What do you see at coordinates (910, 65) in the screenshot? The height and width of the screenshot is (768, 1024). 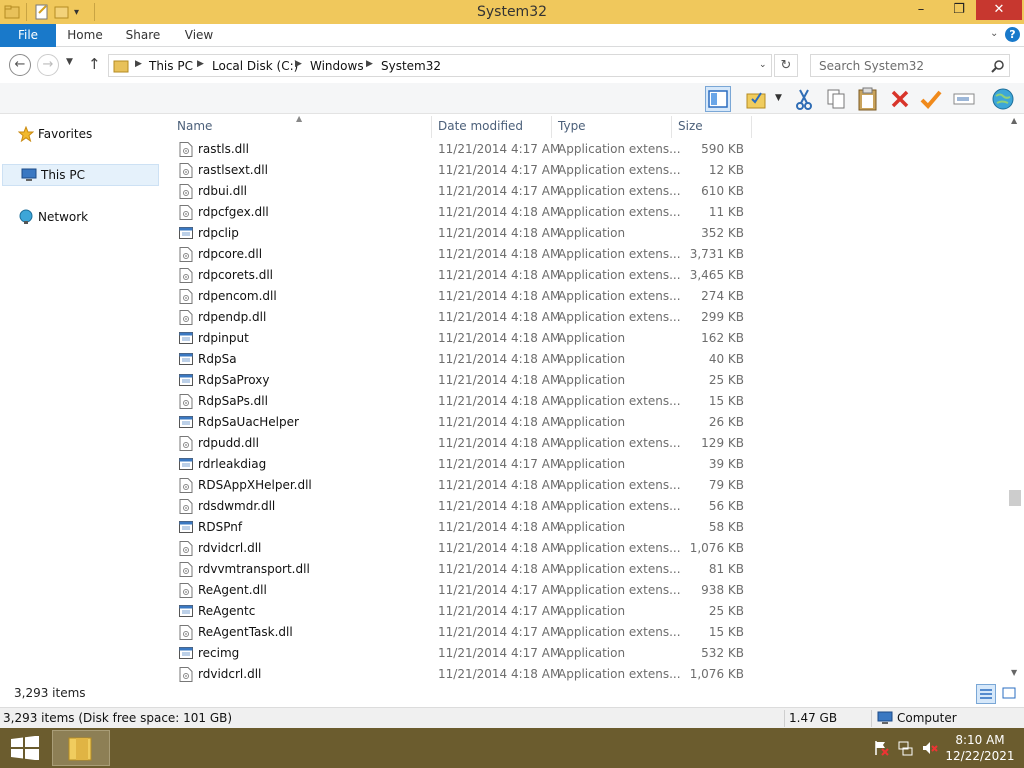 I see `search-input: Search System32` at bounding box center [910, 65].